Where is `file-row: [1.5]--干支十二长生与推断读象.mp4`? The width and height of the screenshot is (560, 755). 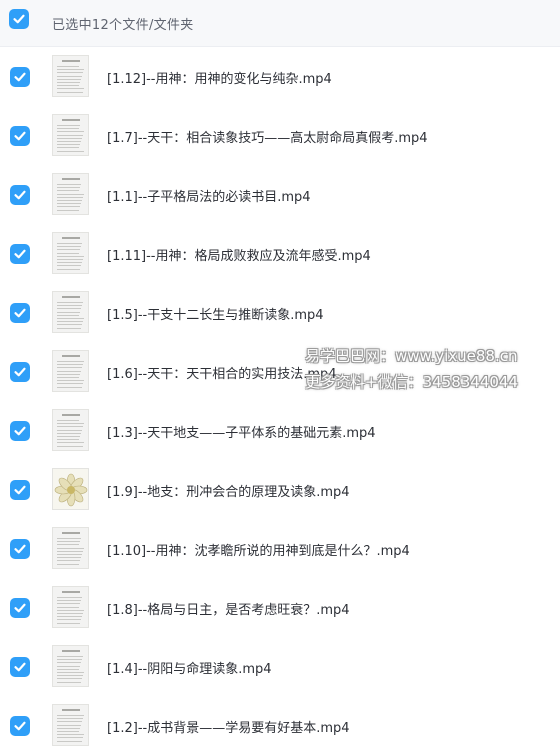
file-row: [1.5]--干支十二长生与推断读象.mp4 is located at coordinates (280, 312).